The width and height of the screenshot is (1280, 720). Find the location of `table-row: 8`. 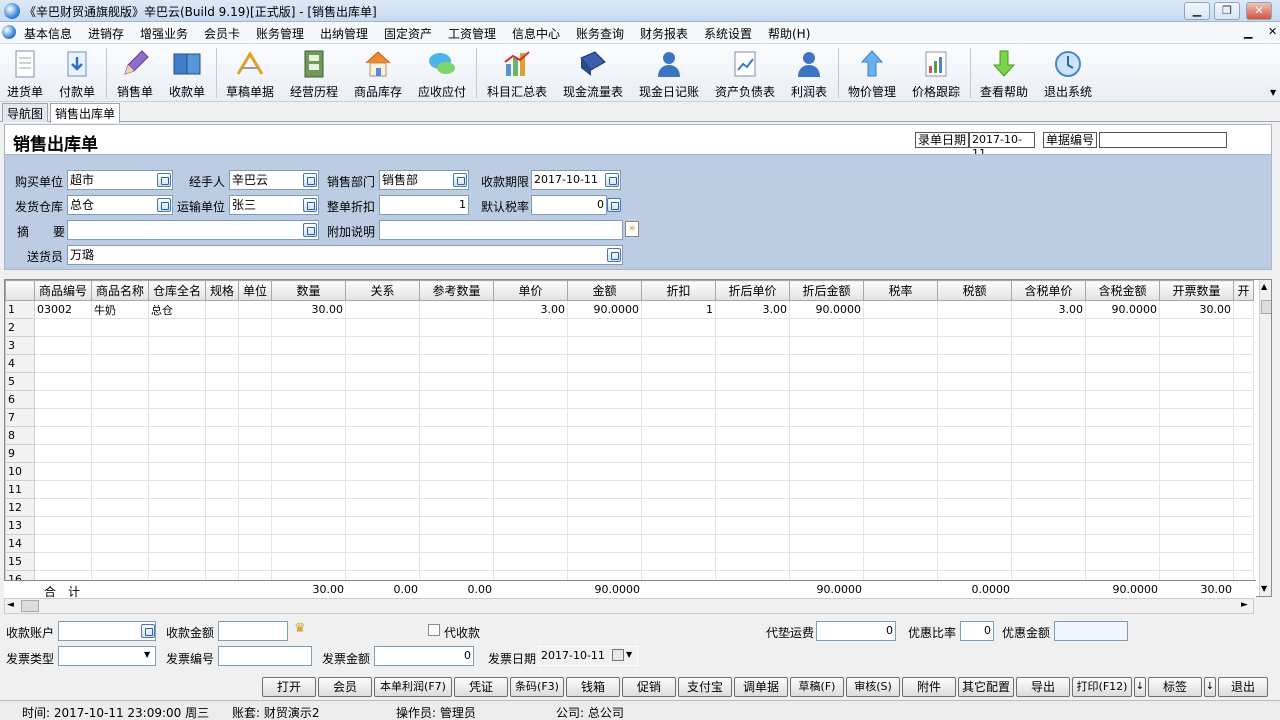

table-row: 8 is located at coordinates (629, 435).